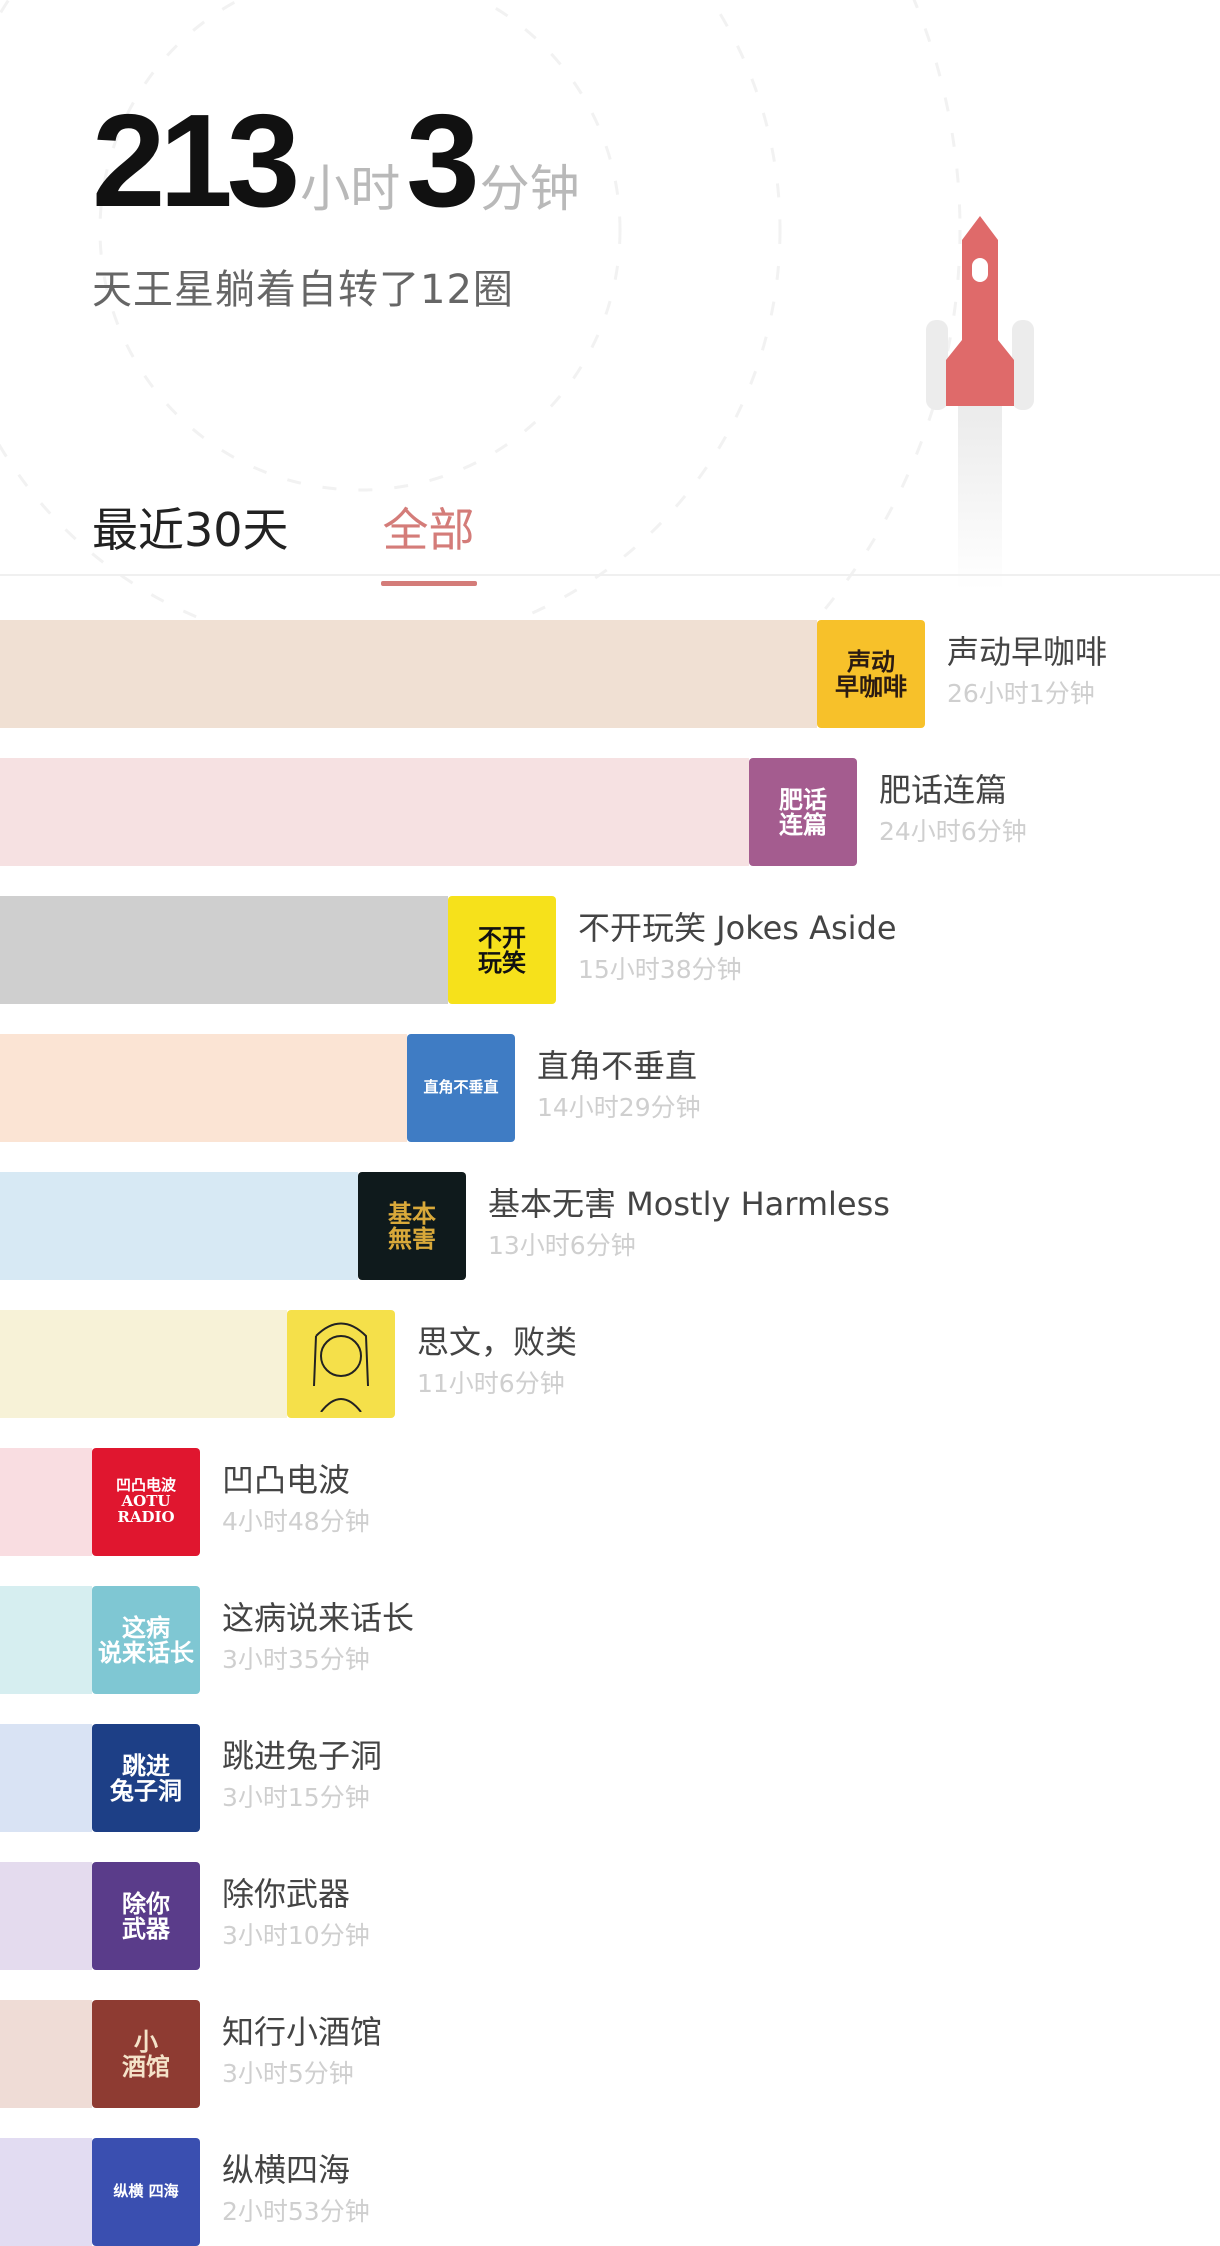 Image resolution: width=1220 pixels, height=2246 pixels. I want to click on podcast-duration: 24小时6分钟, so click(953, 831).